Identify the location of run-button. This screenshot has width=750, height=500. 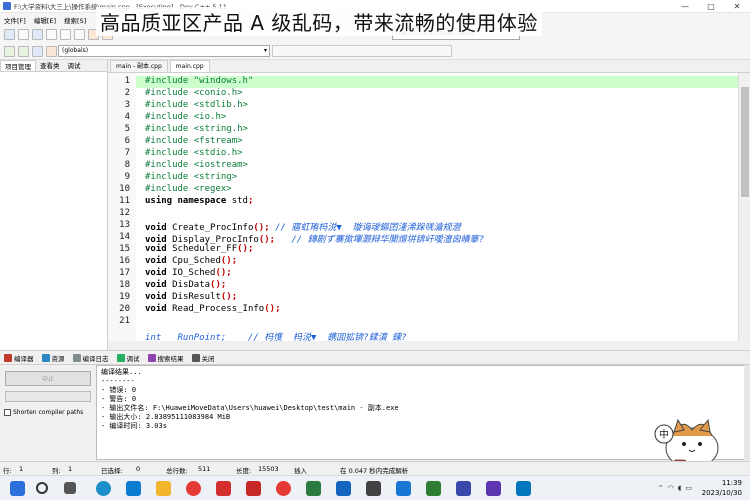
(23, 51).